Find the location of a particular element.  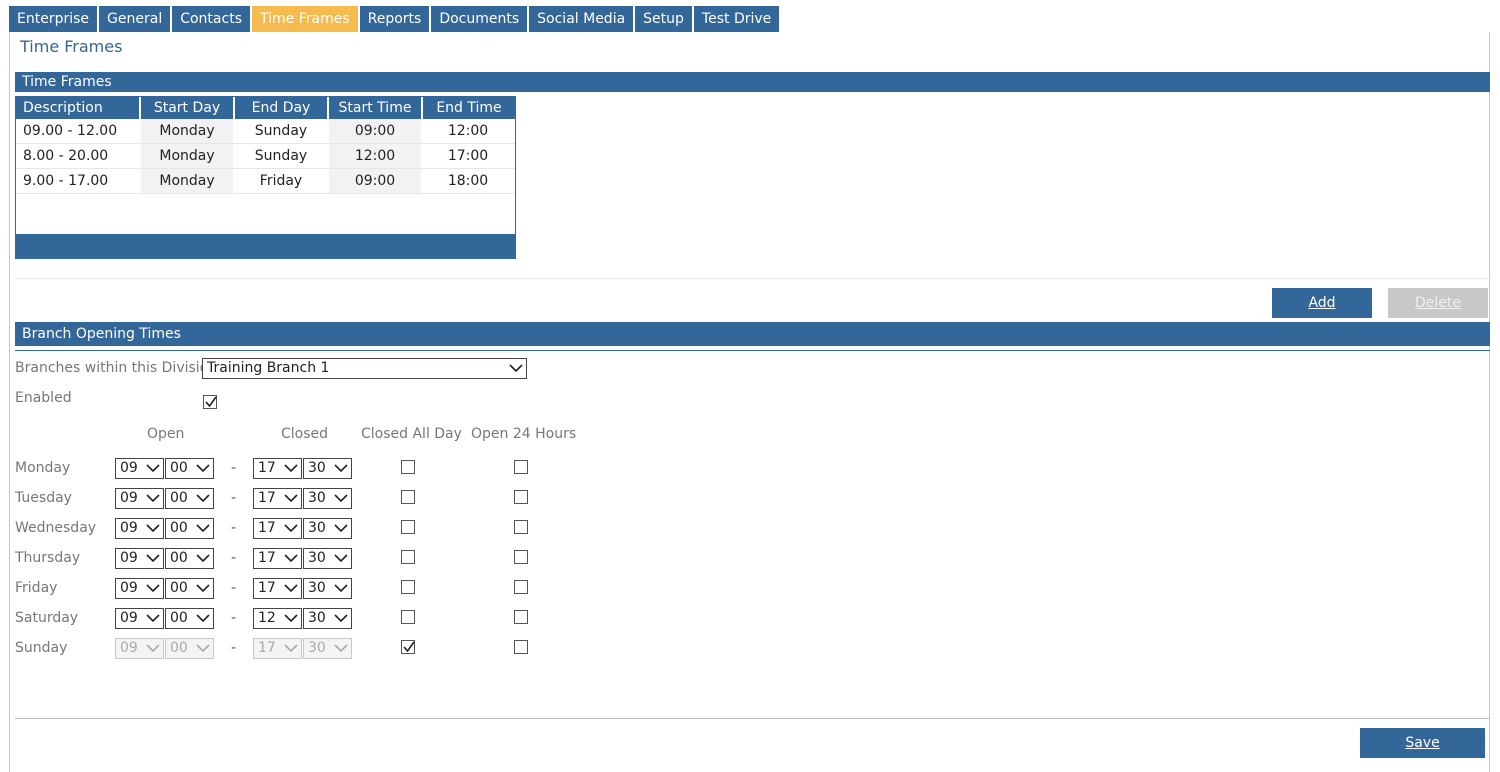

enabled-label: Enabled is located at coordinates (43, 398).